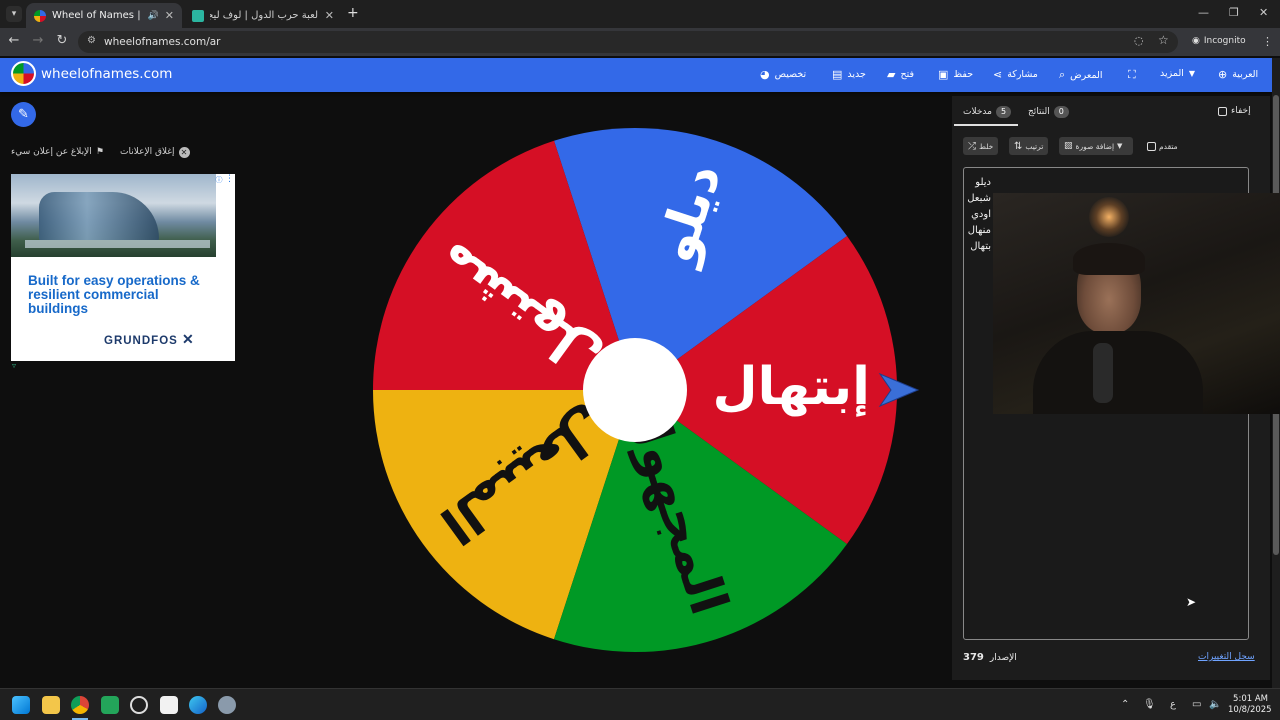 This screenshot has height=720, width=1280. I want to click on shuffle-icon: ⤮, so click(972, 146).